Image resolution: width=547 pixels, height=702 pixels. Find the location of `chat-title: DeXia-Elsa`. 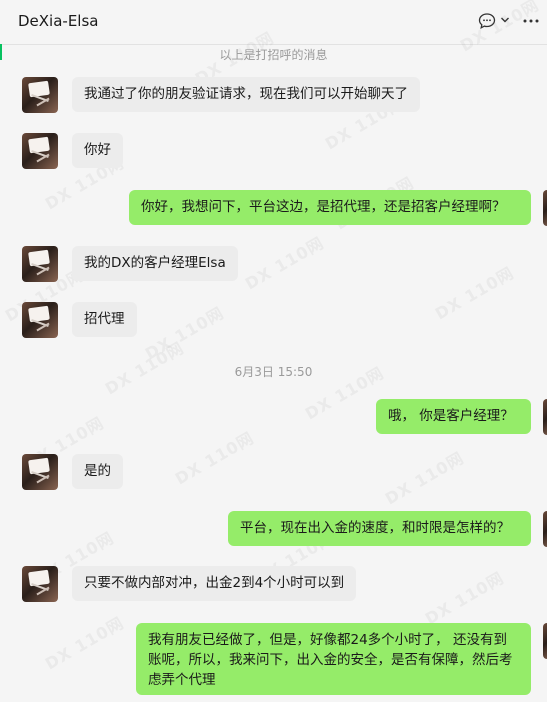

chat-title: DeXia-Elsa is located at coordinates (58, 21).